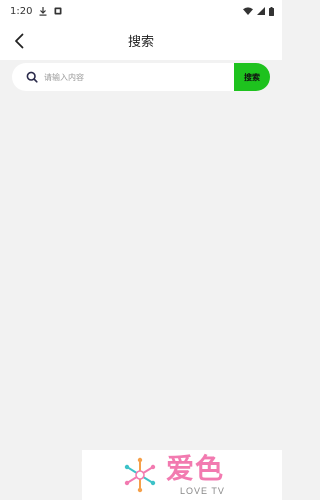  Describe the element at coordinates (137, 77) in the screenshot. I see `search-input` at that location.